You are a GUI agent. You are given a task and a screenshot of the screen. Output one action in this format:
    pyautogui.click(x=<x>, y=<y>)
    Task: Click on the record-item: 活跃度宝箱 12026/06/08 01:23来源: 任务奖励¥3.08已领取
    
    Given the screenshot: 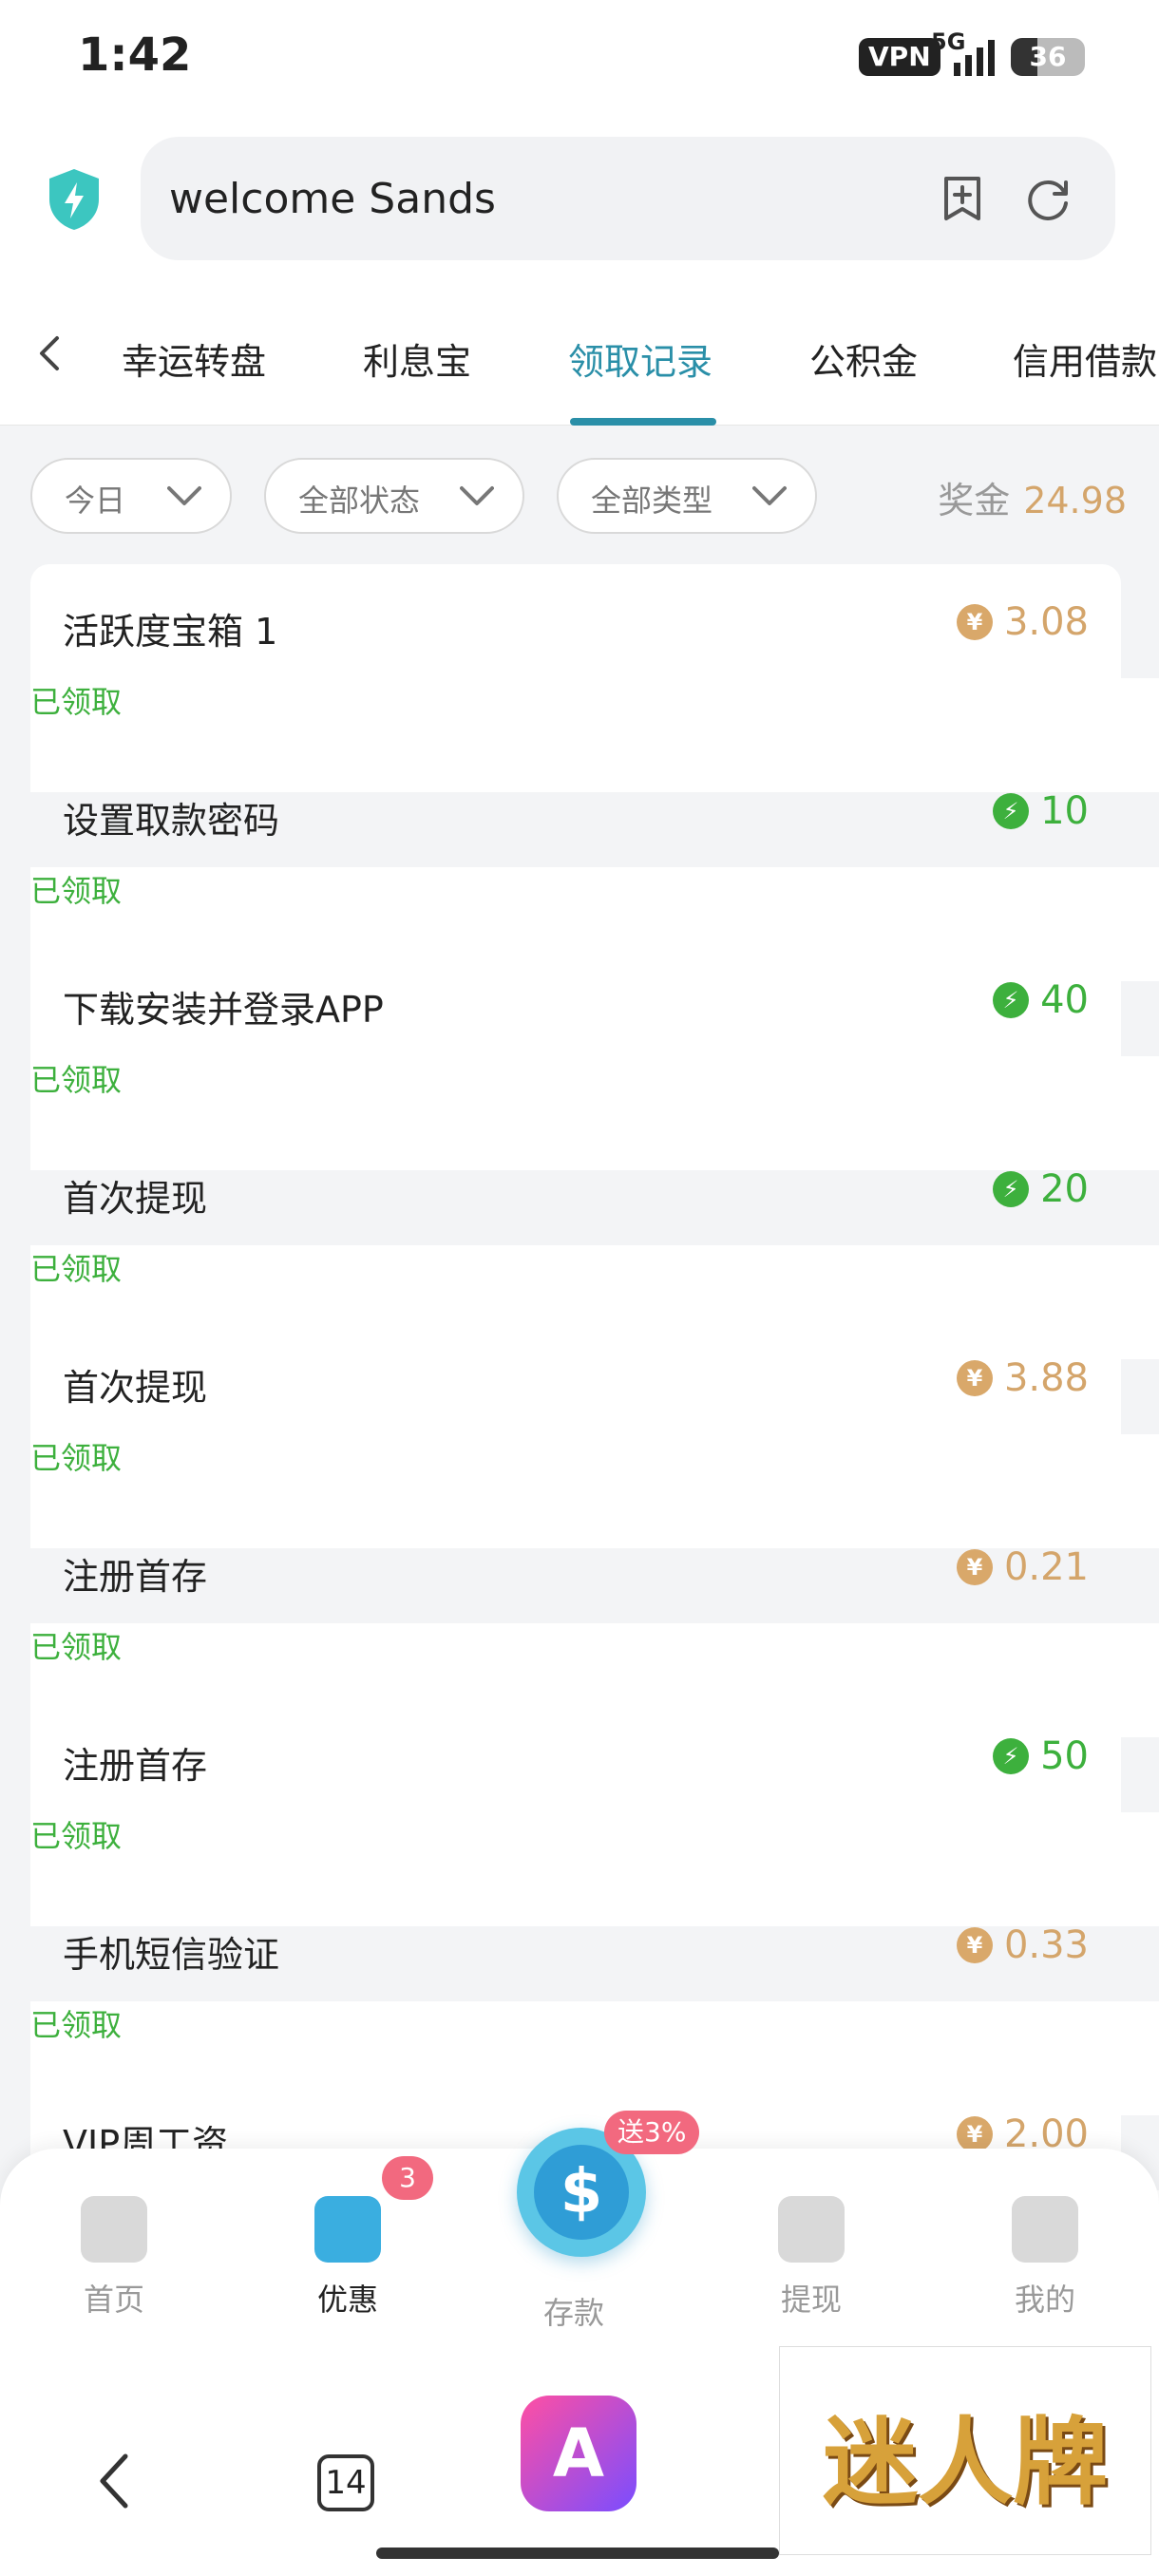 What is the action you would take?
    pyautogui.click(x=594, y=678)
    